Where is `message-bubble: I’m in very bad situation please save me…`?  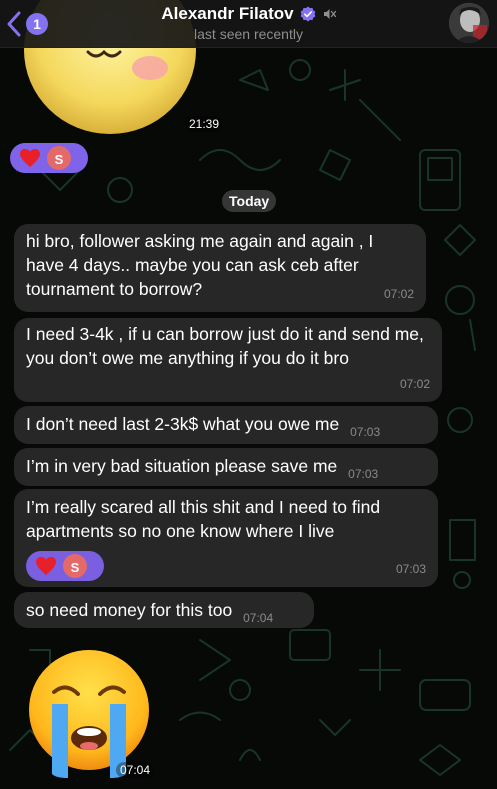 message-bubble: I’m in very bad situation please save me… is located at coordinates (226, 467).